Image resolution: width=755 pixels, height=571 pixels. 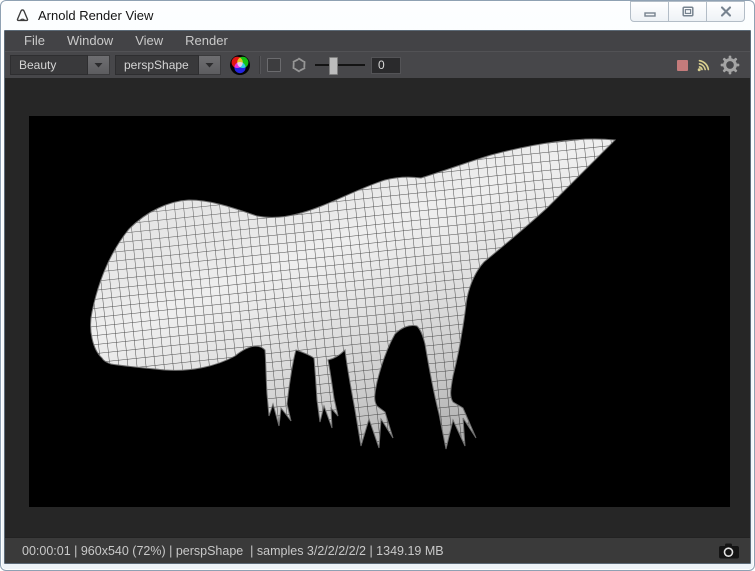 I want to click on camera-dropdown-value: perspShape, so click(x=157, y=65).